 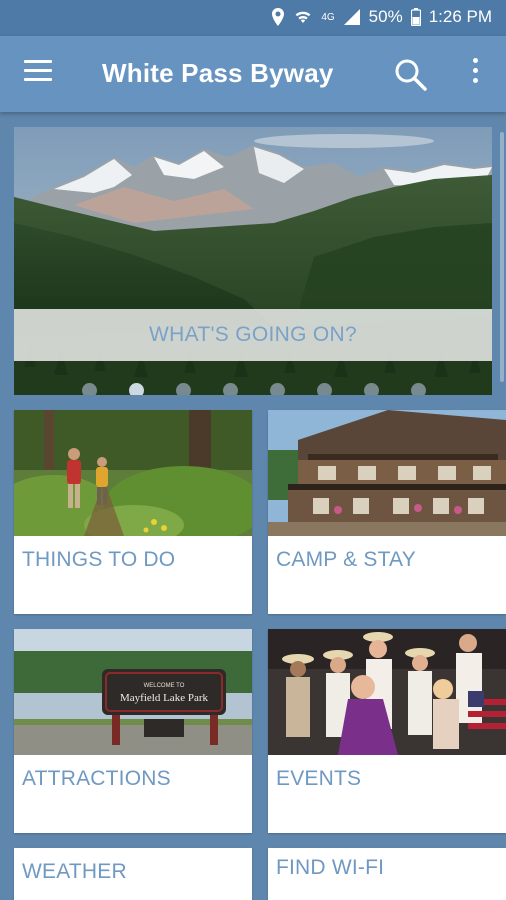 What do you see at coordinates (330, 867) in the screenshot?
I see `tile-label: FIND WI-FI` at bounding box center [330, 867].